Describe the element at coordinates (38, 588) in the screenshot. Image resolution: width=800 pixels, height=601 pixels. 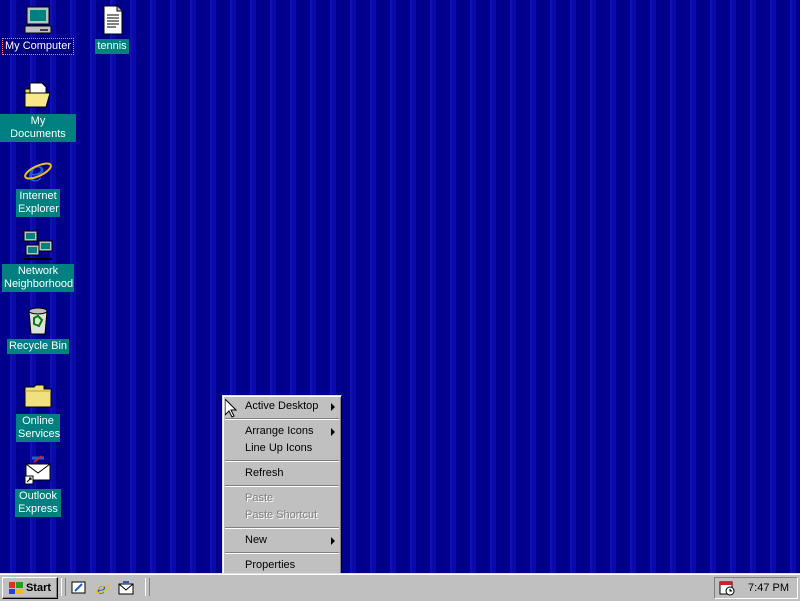
I see `start-label: Start` at that location.